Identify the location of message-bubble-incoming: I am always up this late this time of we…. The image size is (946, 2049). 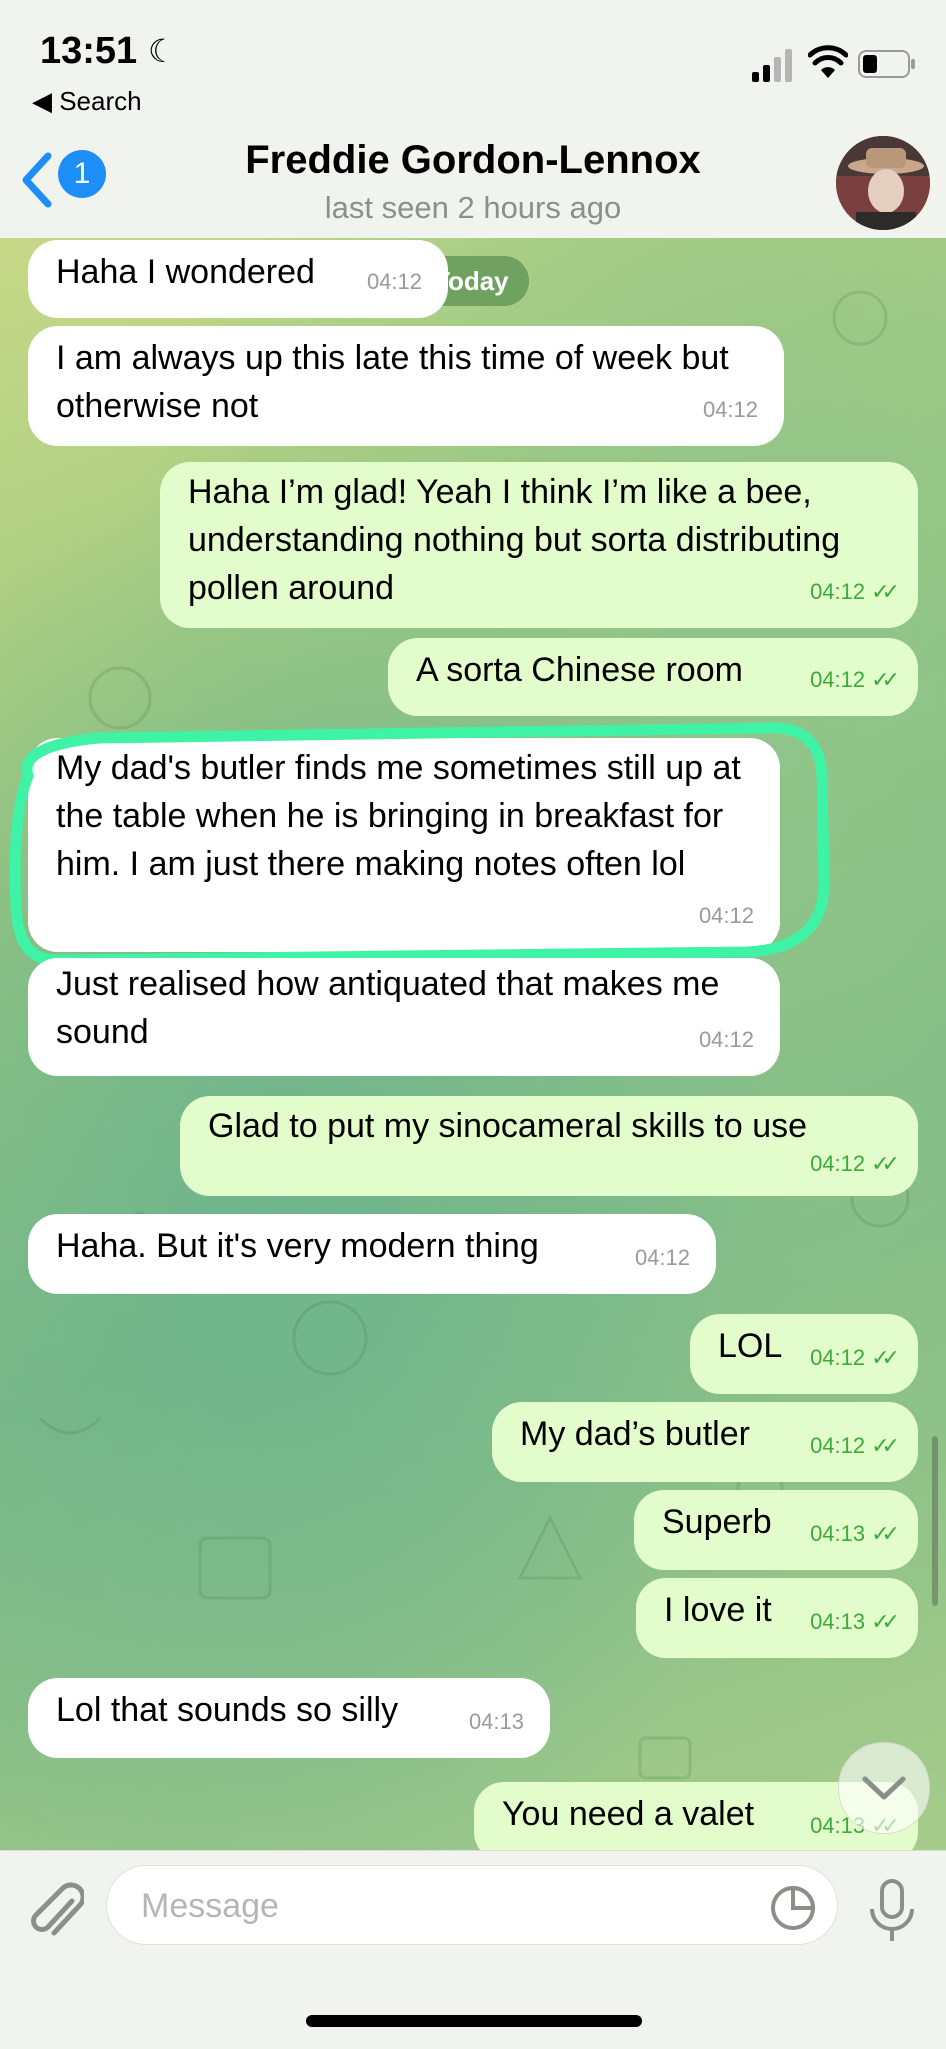
(406, 386).